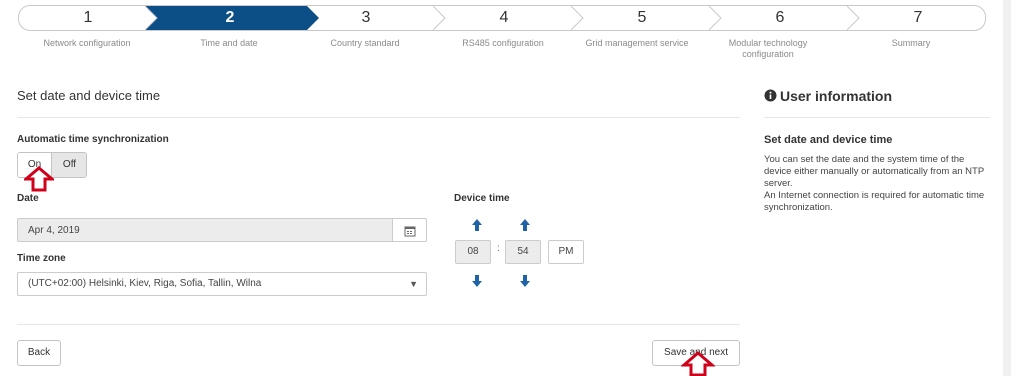  I want to click on scrollbar-track, so click(1007, 188).